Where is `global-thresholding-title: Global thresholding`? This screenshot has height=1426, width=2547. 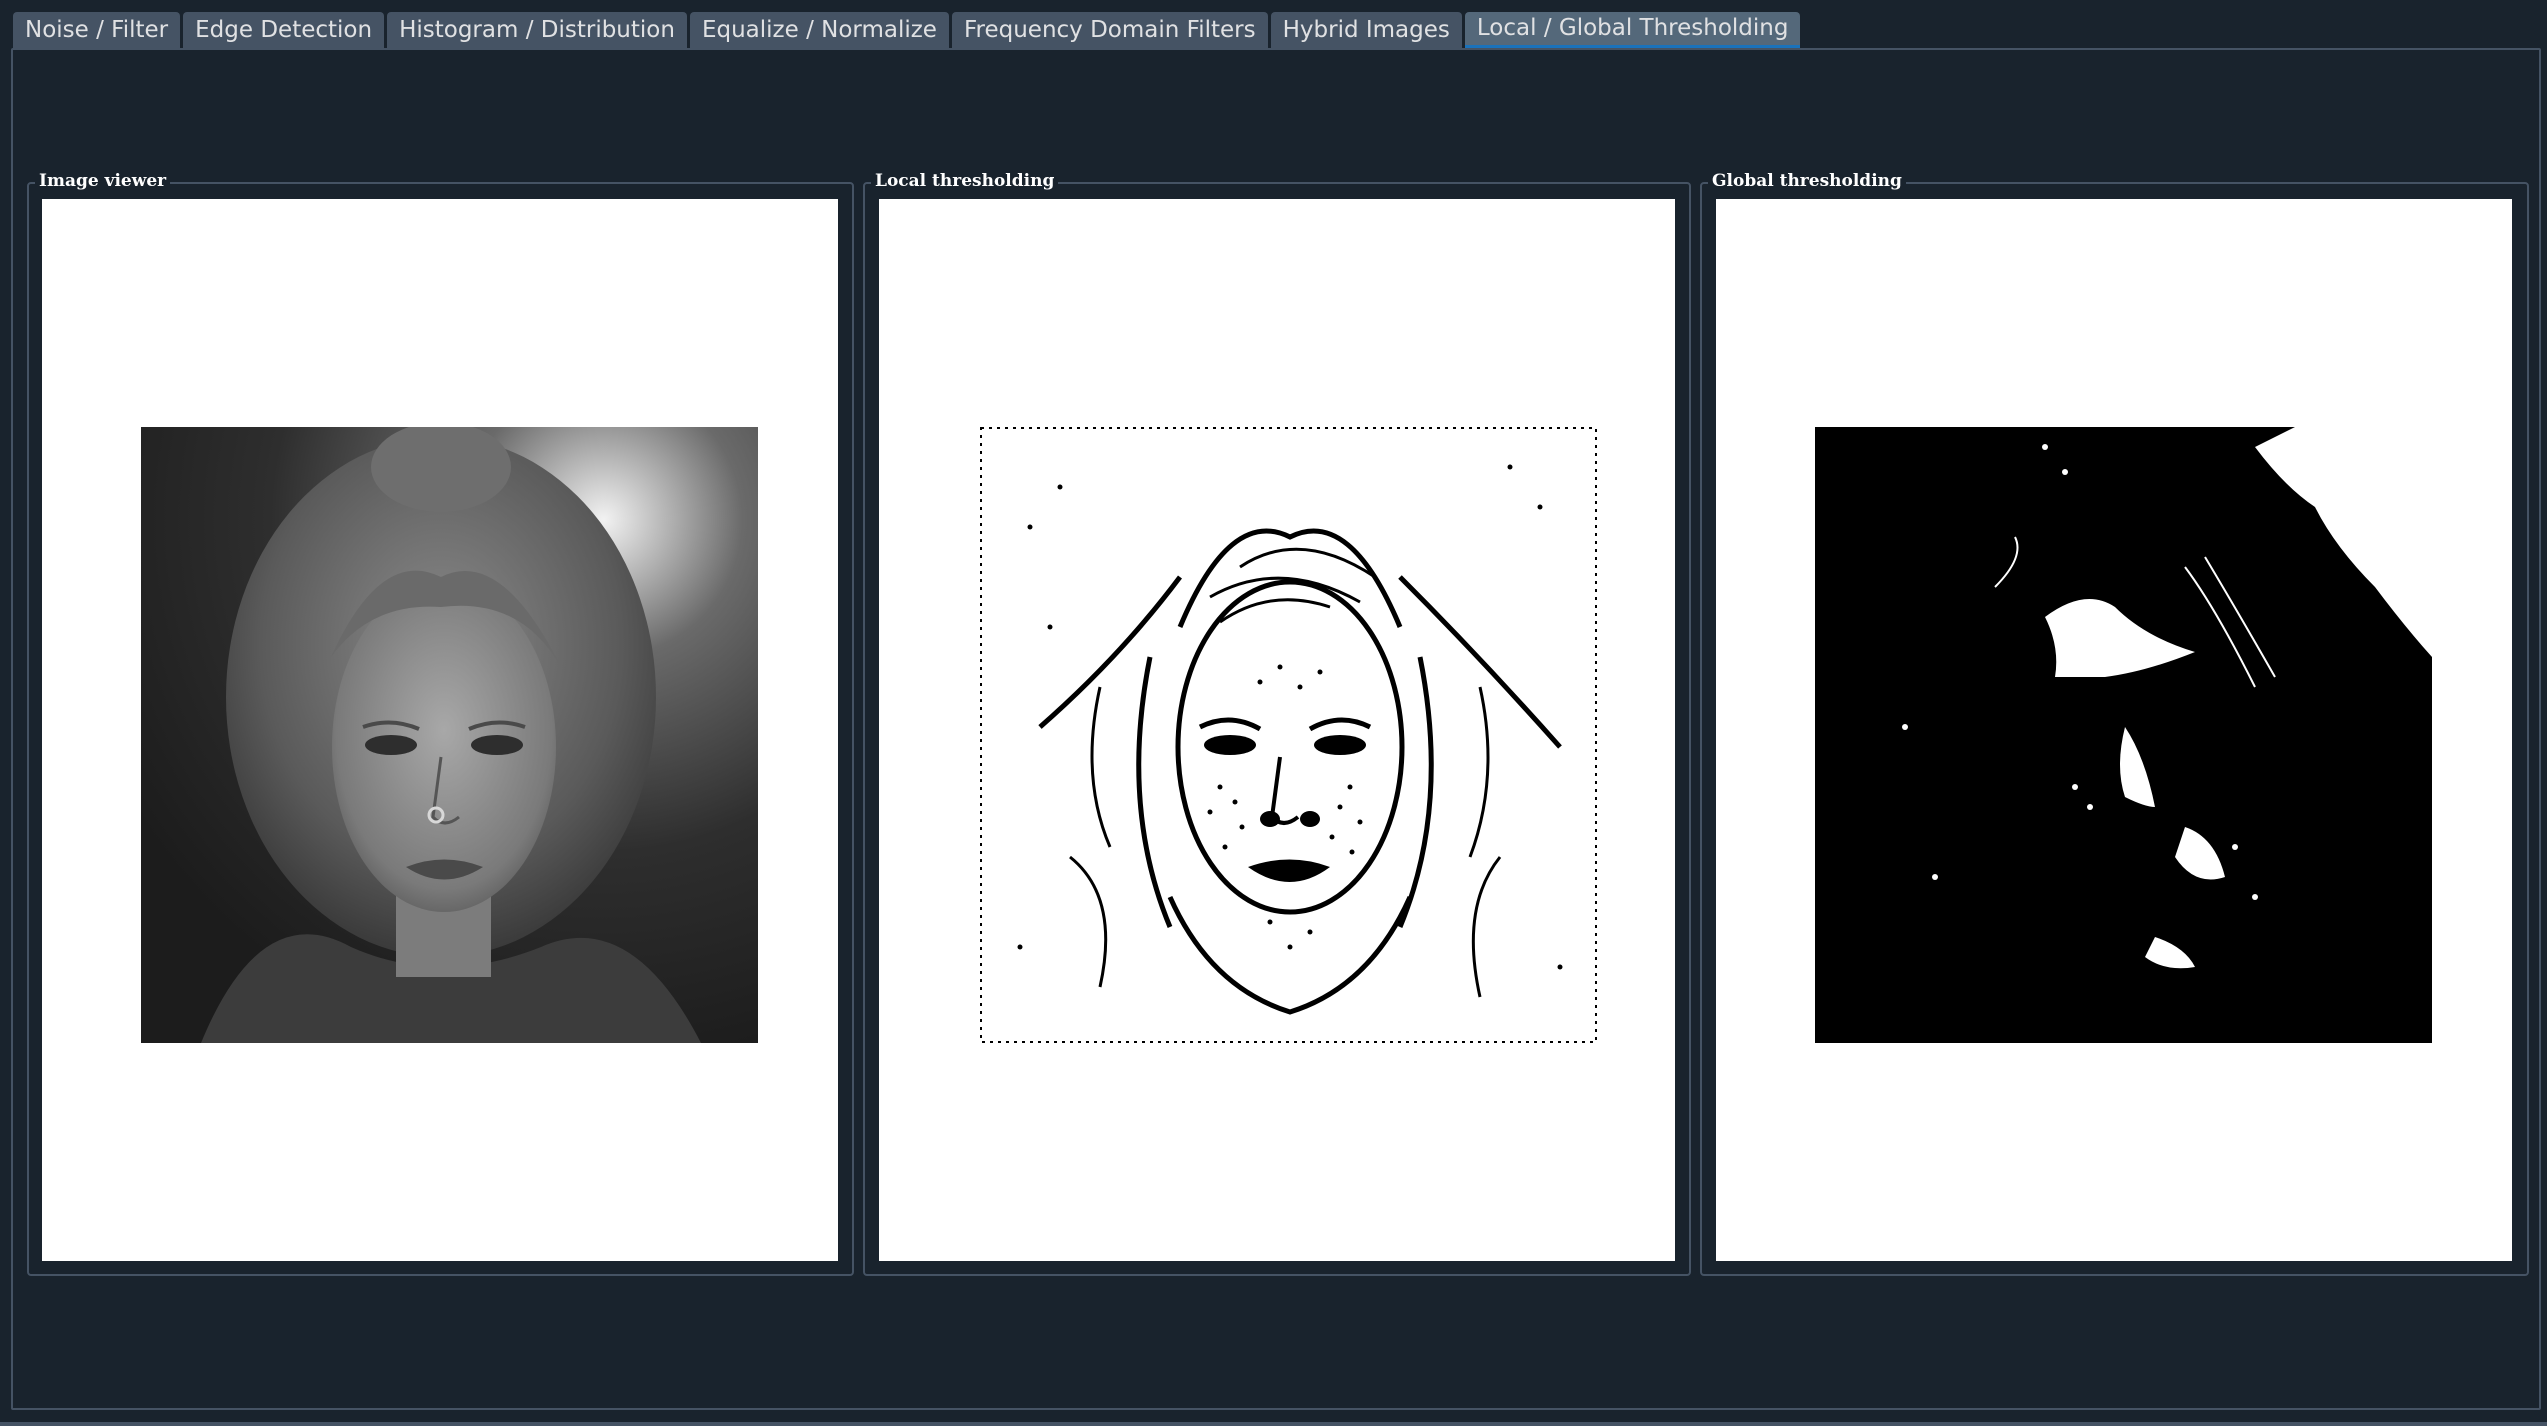 global-thresholding-title: Global thresholding is located at coordinates (1807, 181).